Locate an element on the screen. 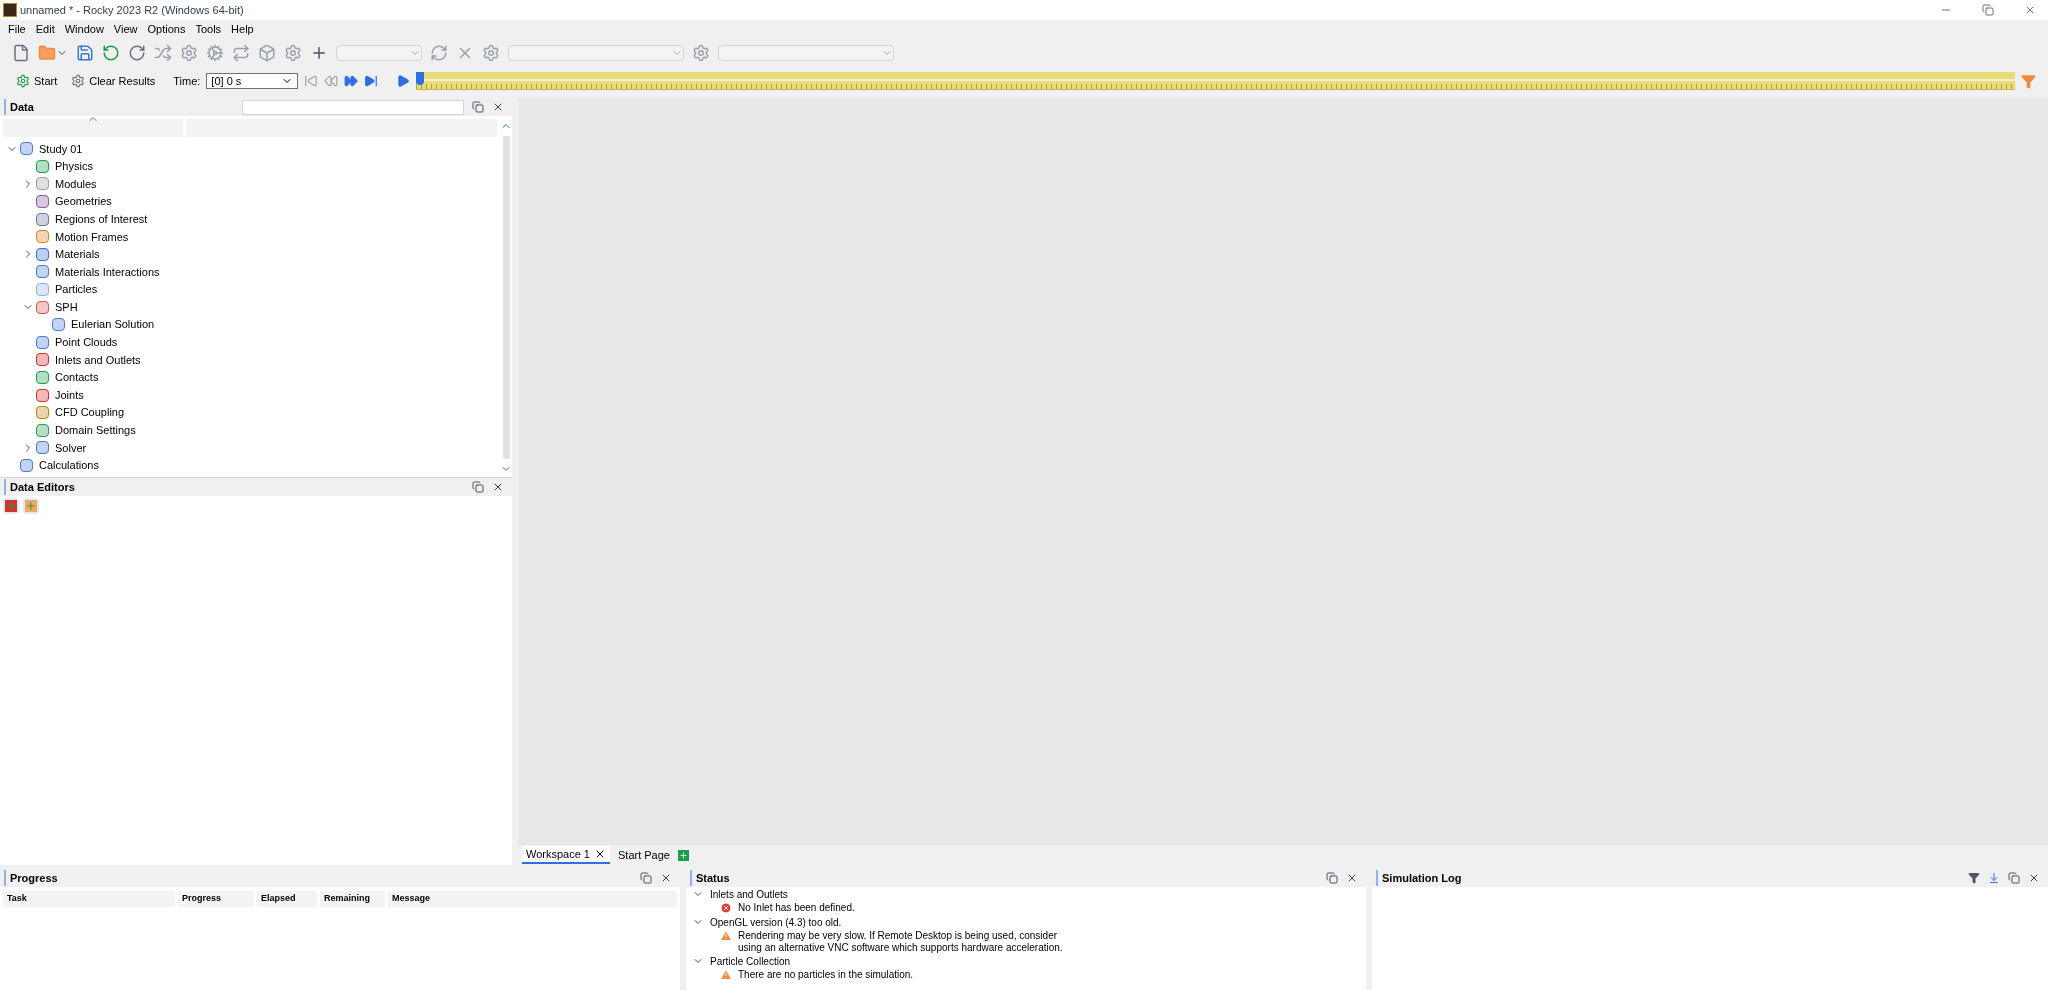  tree-item: SPH is located at coordinates (66, 307).